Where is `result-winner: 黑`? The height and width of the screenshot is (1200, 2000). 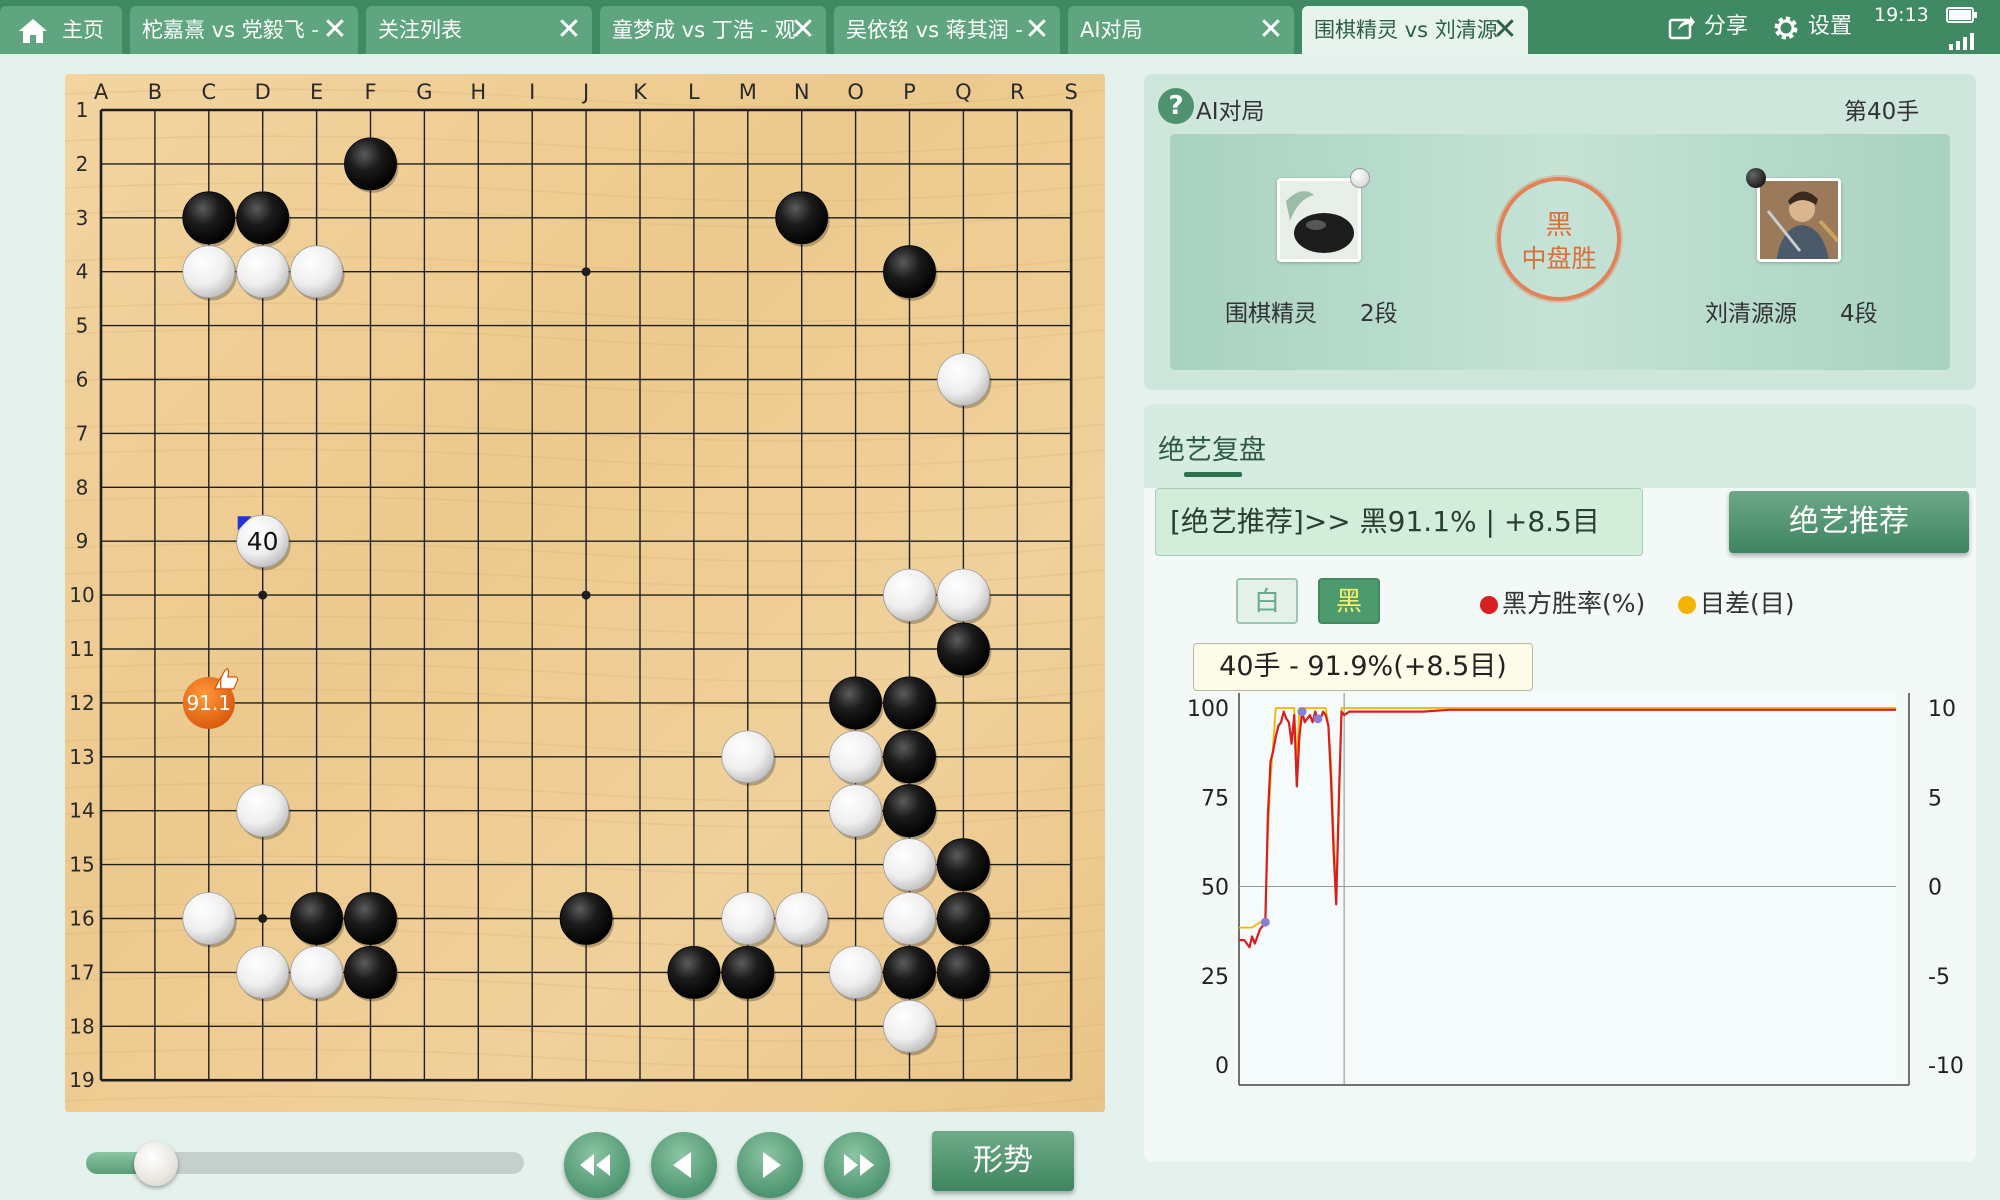
result-winner: 黑 is located at coordinates (1559, 225).